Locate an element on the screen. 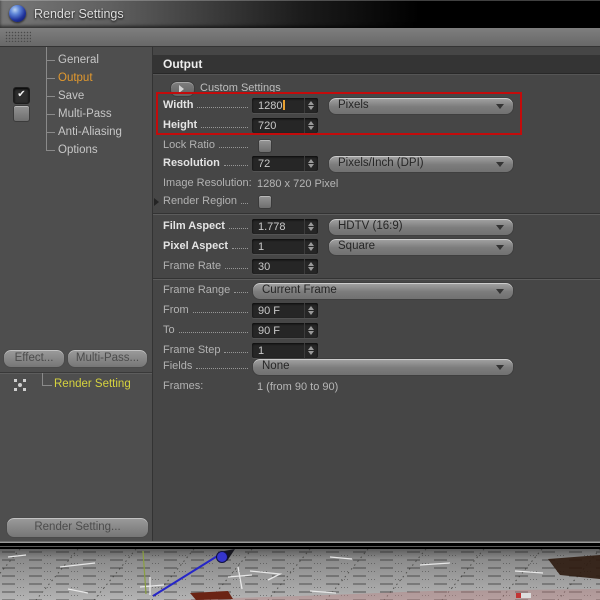  film-aspect-dropdown: HDTV (16:9) is located at coordinates (421, 227).